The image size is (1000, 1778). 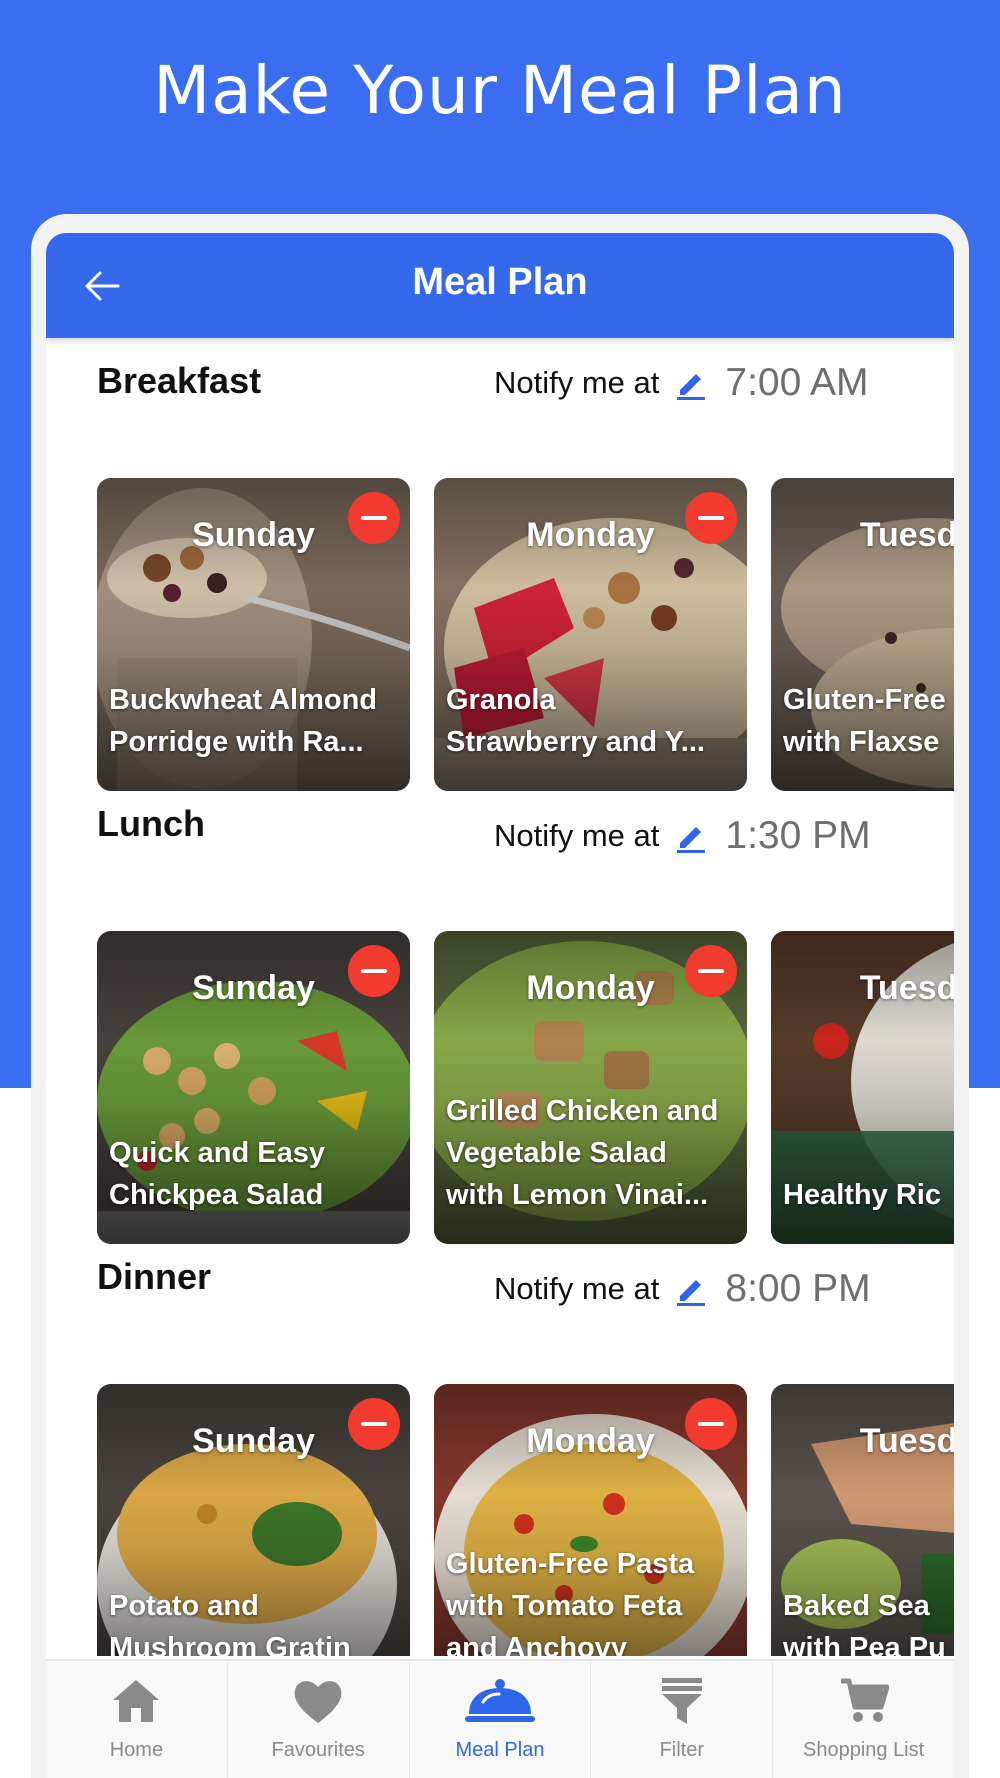 What do you see at coordinates (500, 90) in the screenshot?
I see `promo-title: Make Your Meal Plan` at bounding box center [500, 90].